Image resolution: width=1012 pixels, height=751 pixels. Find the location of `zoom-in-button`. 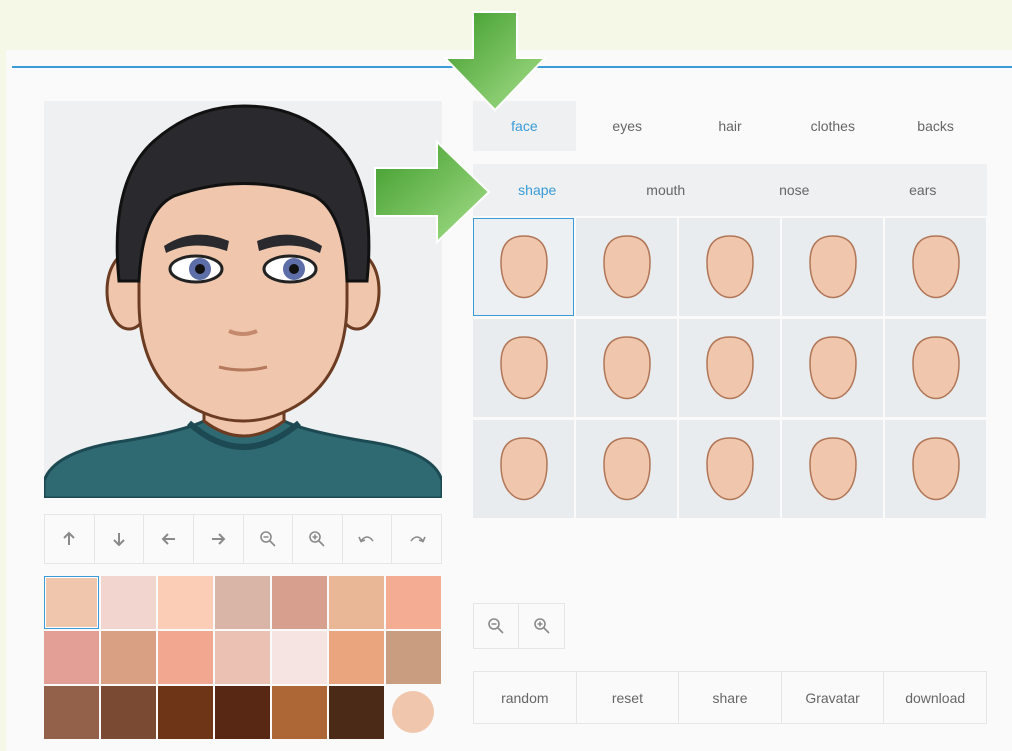

zoom-in-button is located at coordinates (318, 539).